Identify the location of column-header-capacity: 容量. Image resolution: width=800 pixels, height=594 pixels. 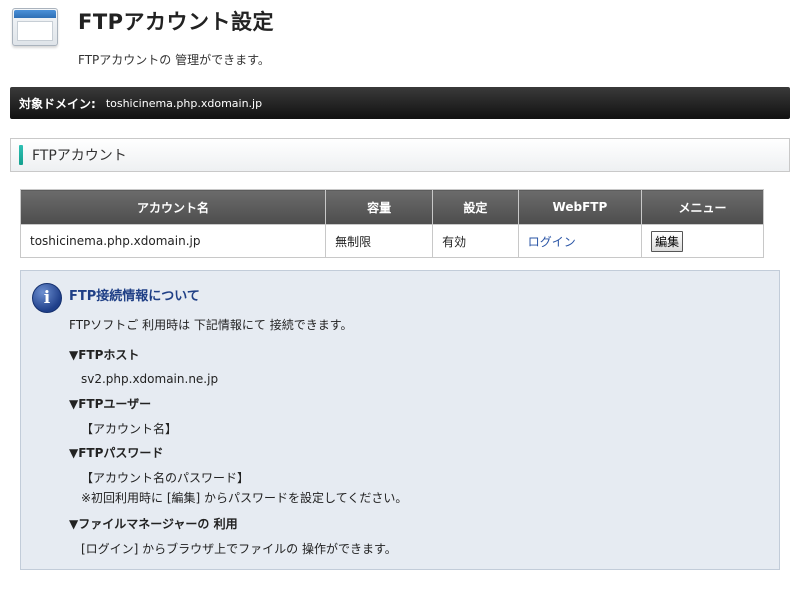
(379, 207).